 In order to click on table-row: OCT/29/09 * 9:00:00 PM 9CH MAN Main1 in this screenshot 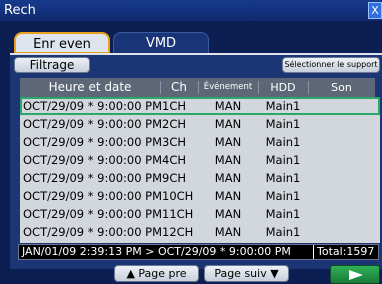, I will do `click(200, 178)`.